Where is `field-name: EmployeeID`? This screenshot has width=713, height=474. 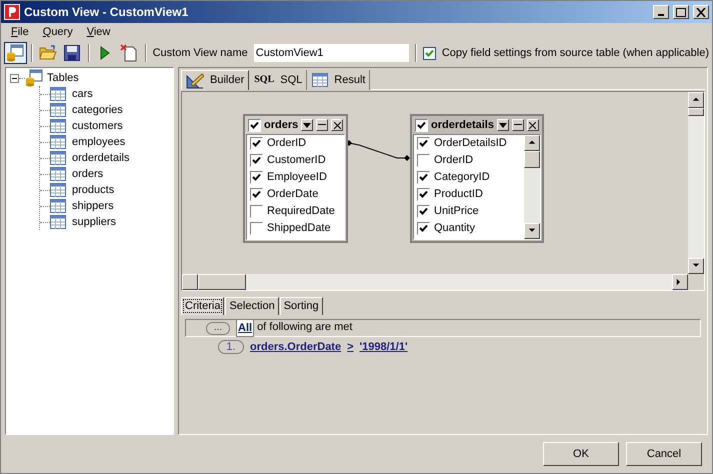 field-name: EmployeeID is located at coordinates (297, 178).